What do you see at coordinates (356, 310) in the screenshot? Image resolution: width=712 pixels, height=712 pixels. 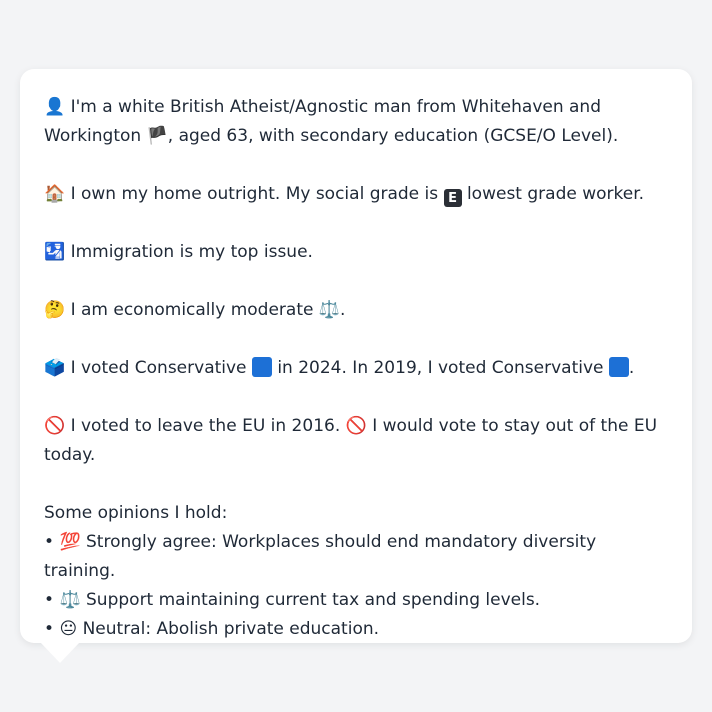 I see `economic-paragraph: 🤔 I am economically moderate ⚖️.` at bounding box center [356, 310].